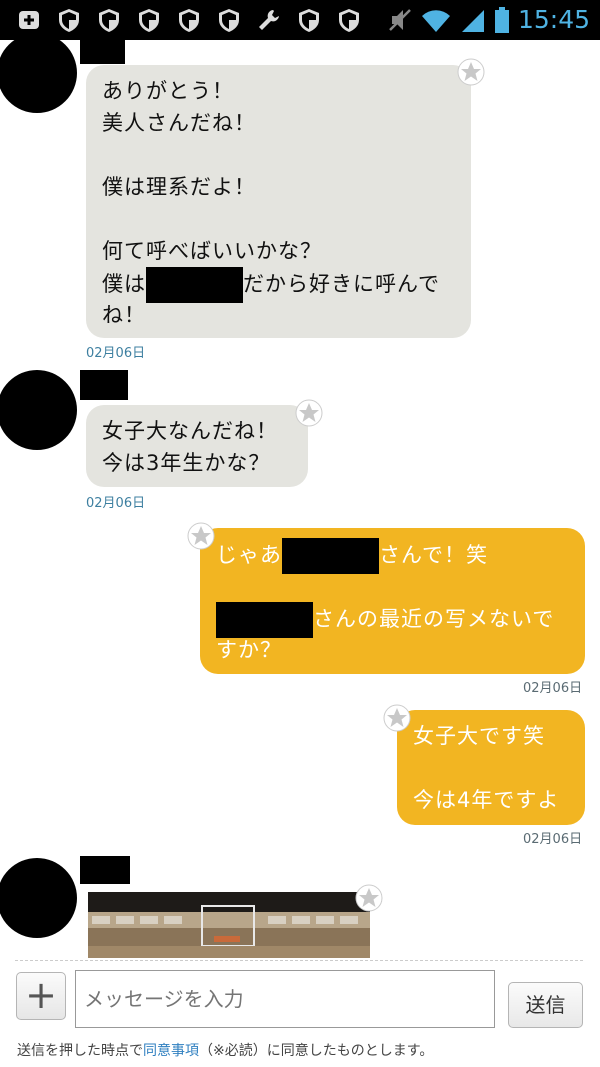 The image size is (600, 1067). Describe the element at coordinates (225, 1051) in the screenshot. I see `consent-notice: 送信を押した時点で同意事項（※必読）に同意したものとします。` at that location.